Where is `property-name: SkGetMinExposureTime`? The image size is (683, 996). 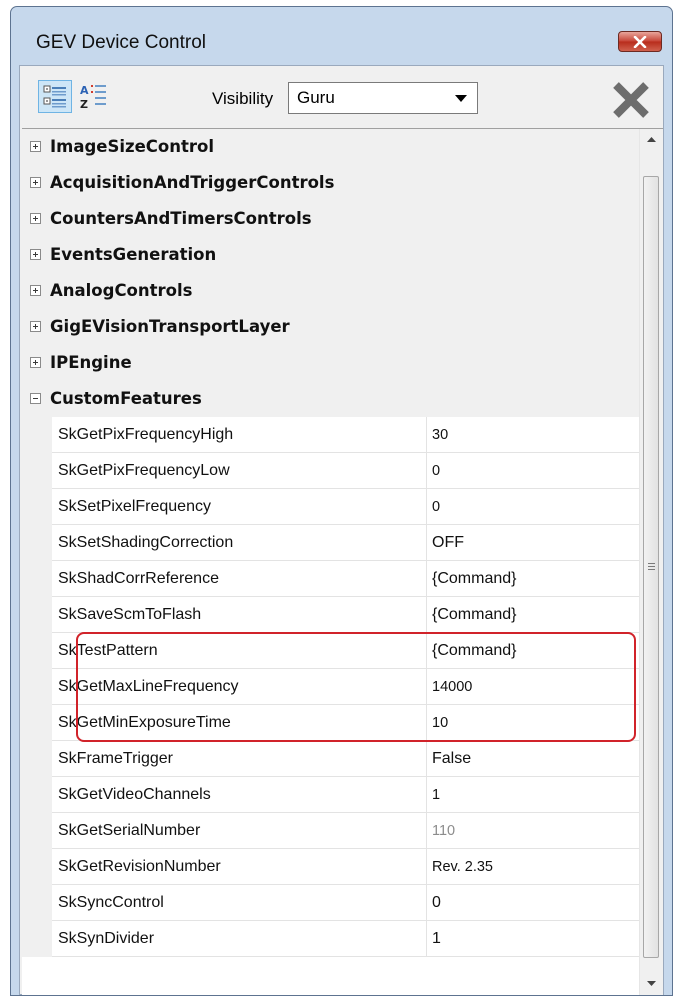 property-name: SkGetMinExposureTime is located at coordinates (144, 722).